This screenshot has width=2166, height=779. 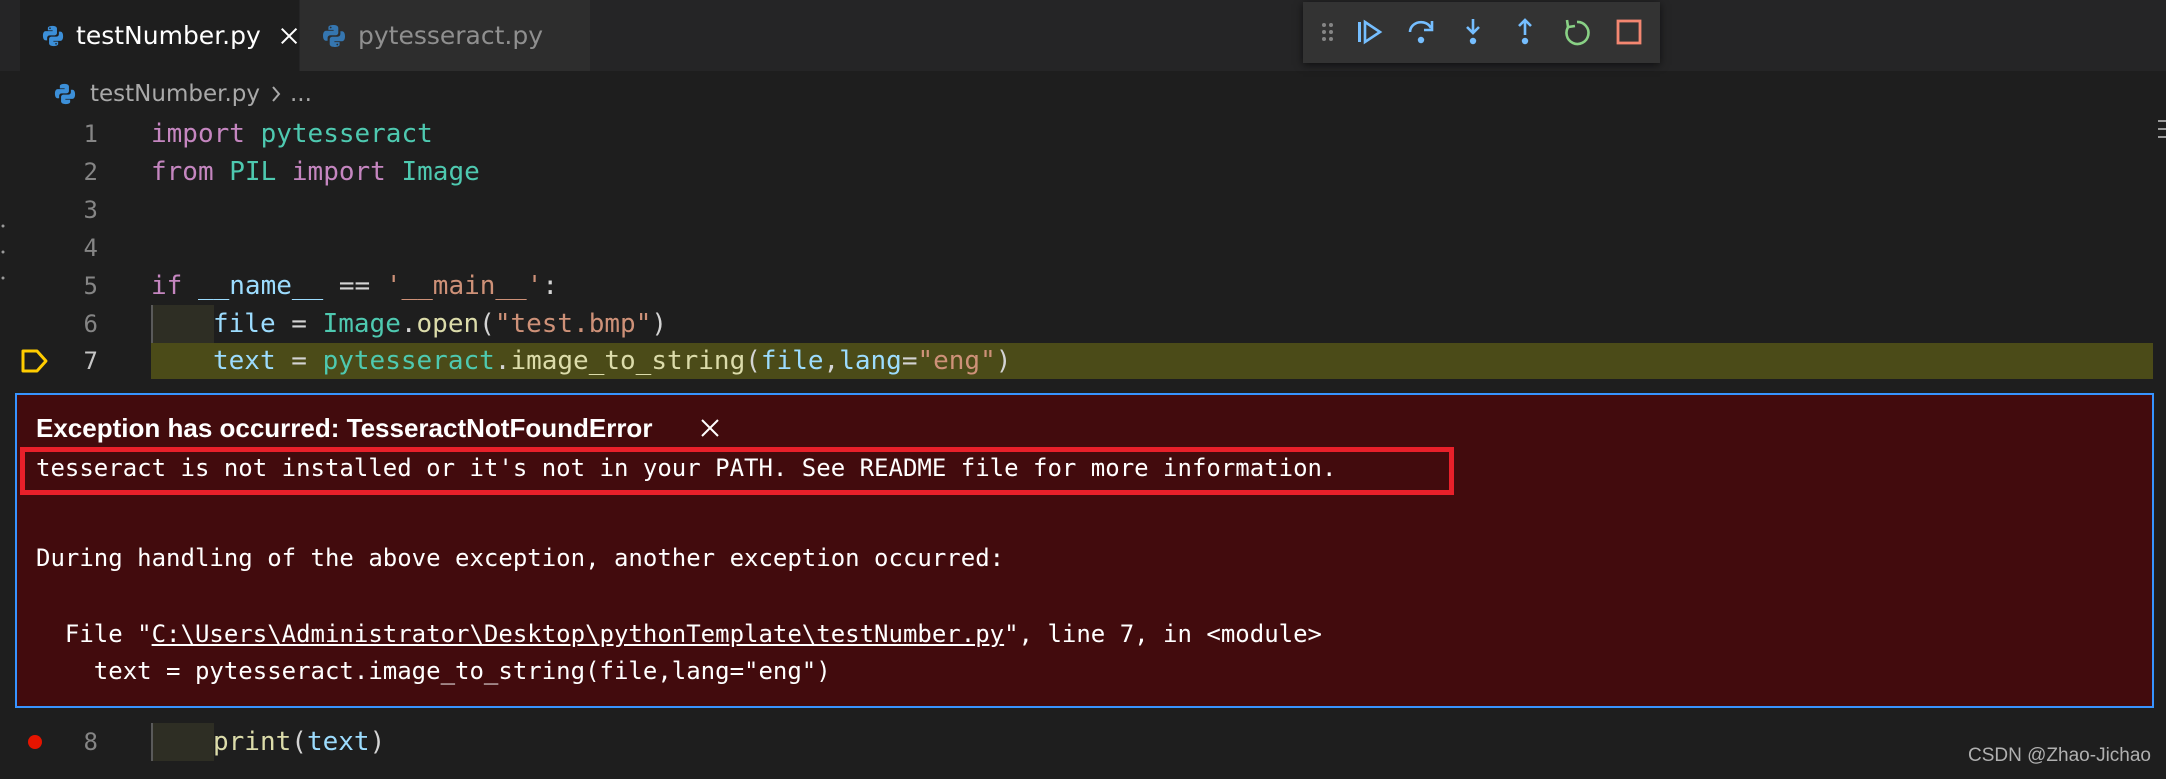 I want to click on code-text: print(text), so click(x=299, y=742).